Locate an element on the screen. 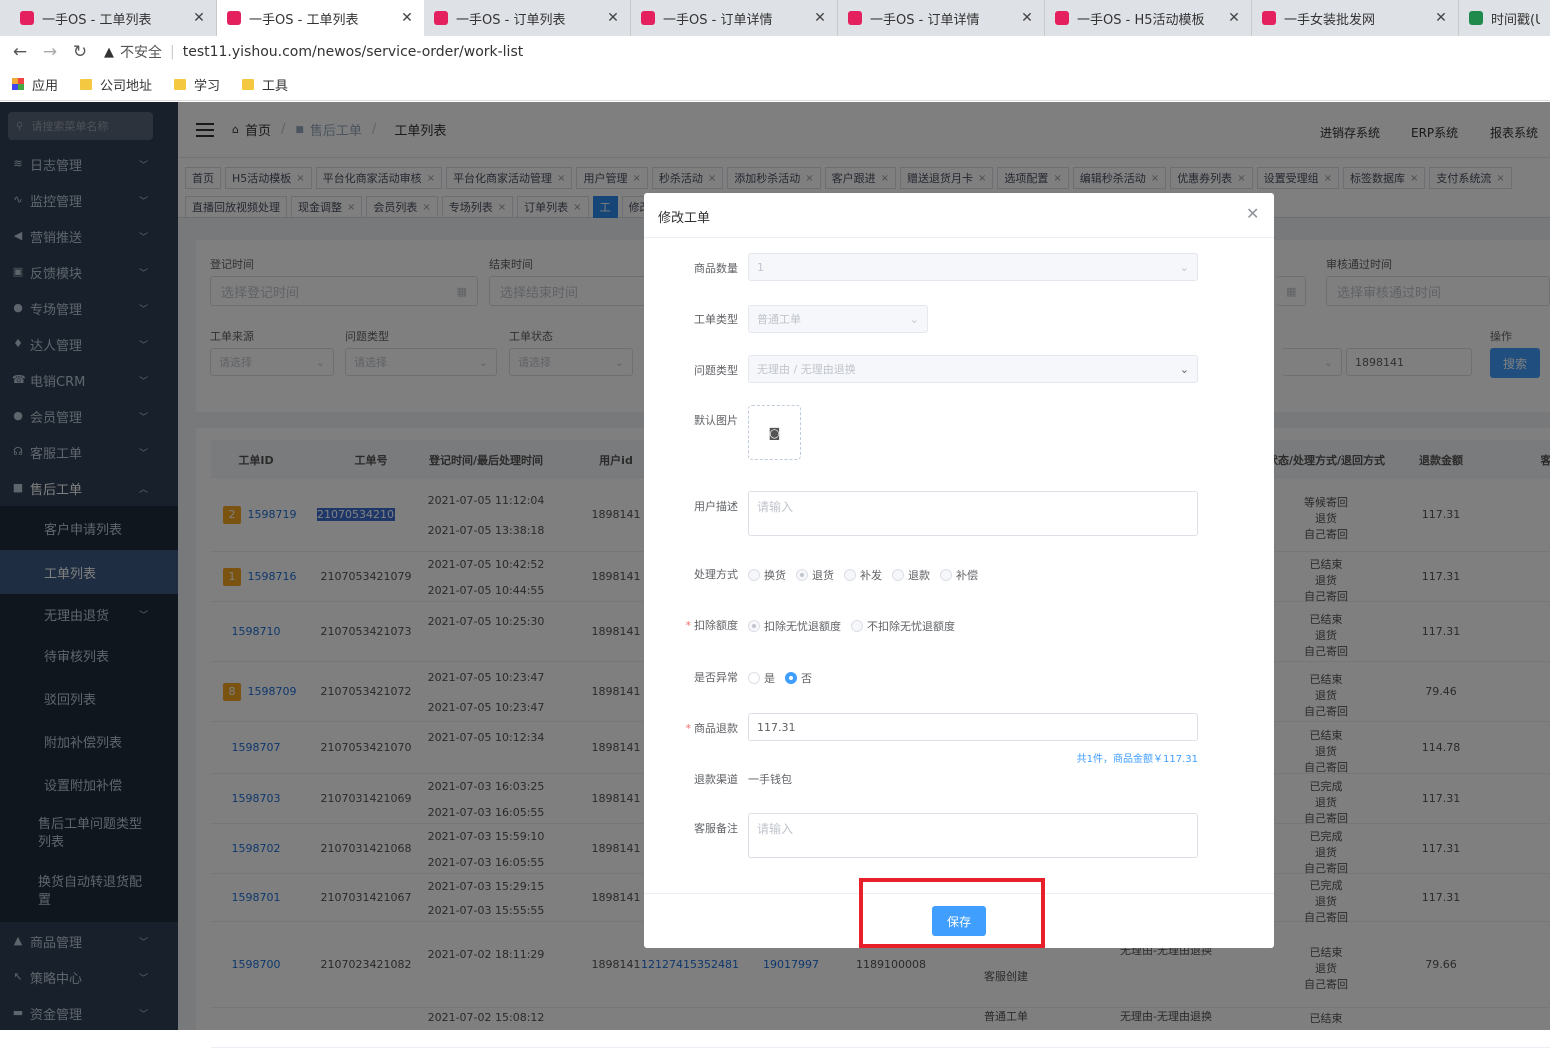  image-upload: ◙ is located at coordinates (774, 432).